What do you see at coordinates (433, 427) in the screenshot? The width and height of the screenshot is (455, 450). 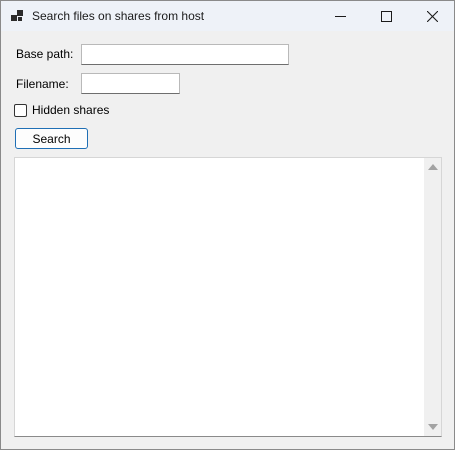 I see `scroll-down-icon` at bounding box center [433, 427].